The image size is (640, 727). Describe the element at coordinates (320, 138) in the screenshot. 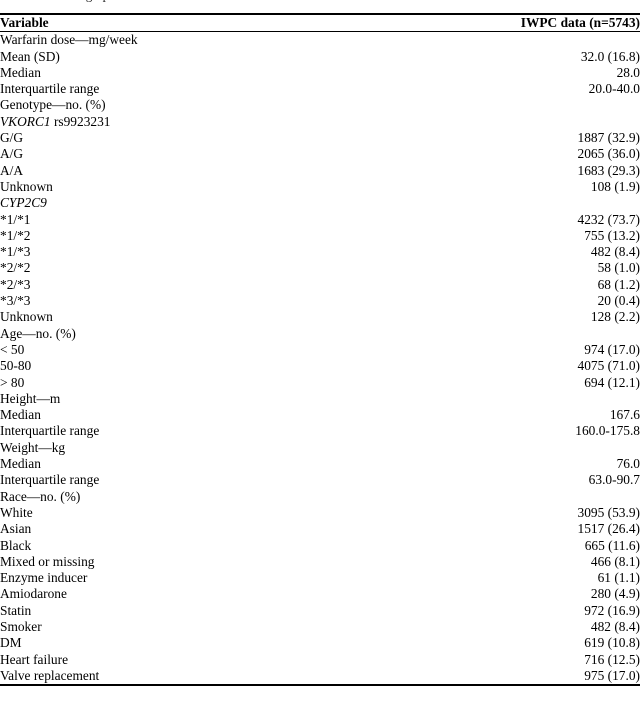

I see `table-row: G/G 1887 (32.9)` at that location.